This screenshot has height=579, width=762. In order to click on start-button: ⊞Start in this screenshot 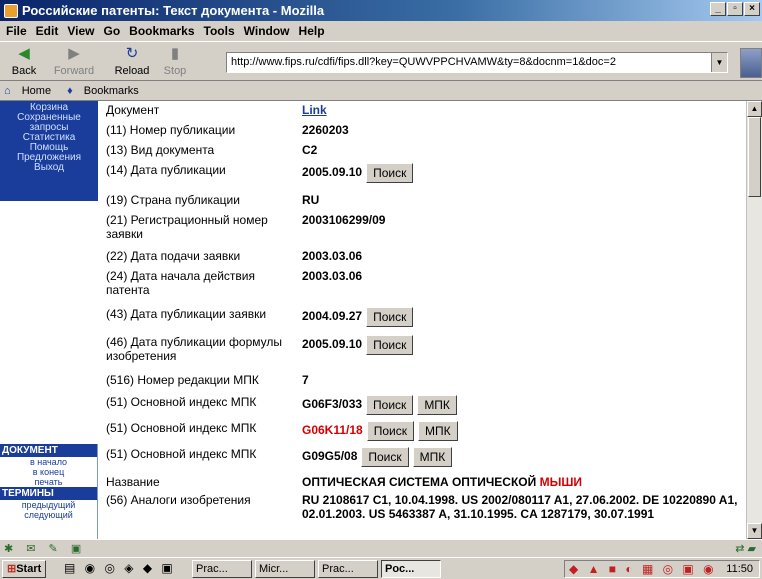, I will do `click(24, 569)`.